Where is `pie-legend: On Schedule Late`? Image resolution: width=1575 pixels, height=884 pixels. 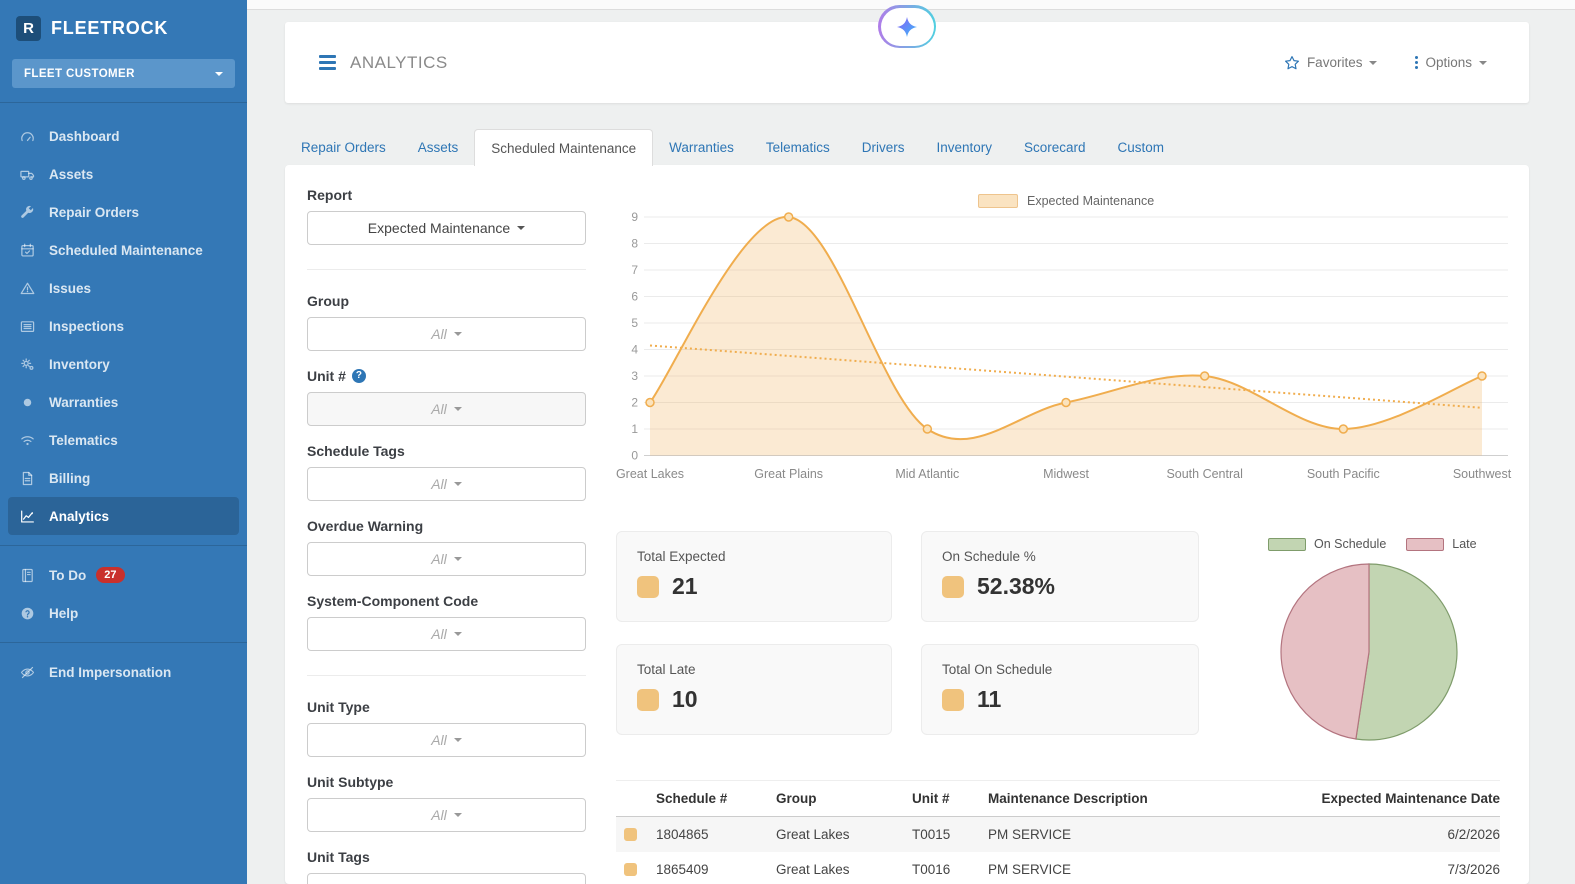 pie-legend: On Schedule Late is located at coordinates (1372, 544).